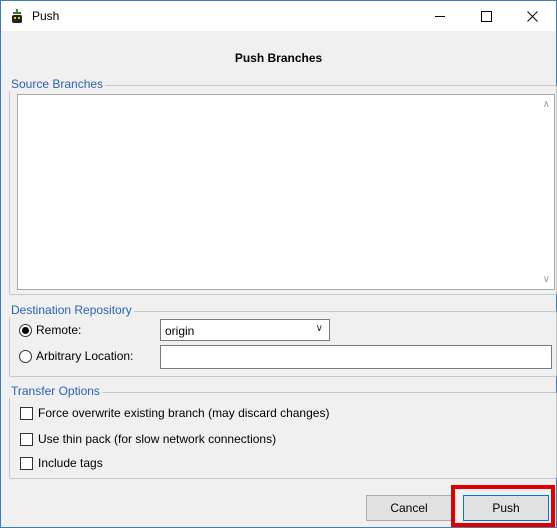 The height and width of the screenshot is (528, 557). I want to click on close-button, so click(532, 16).